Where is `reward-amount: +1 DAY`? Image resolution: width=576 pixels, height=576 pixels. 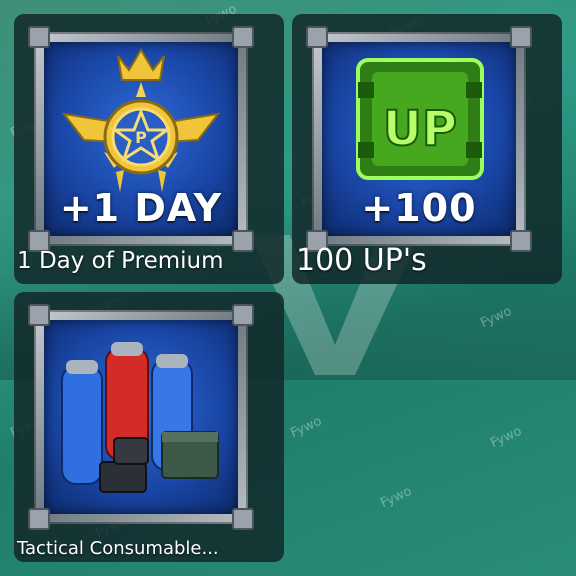
reward-amount: +1 DAY is located at coordinates (141, 208).